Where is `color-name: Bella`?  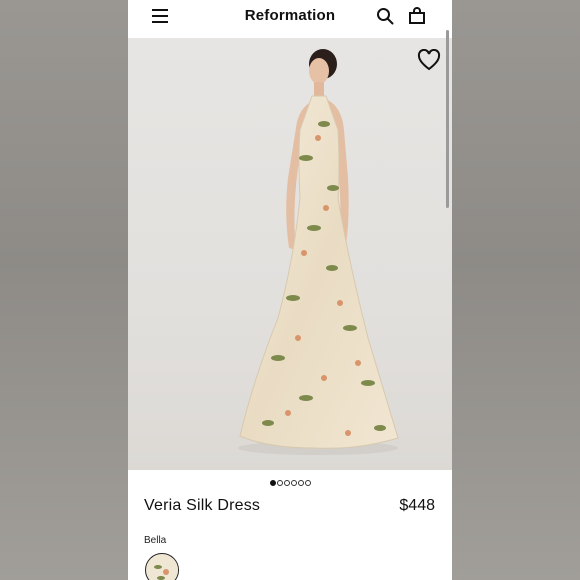 color-name: Bella is located at coordinates (155, 540).